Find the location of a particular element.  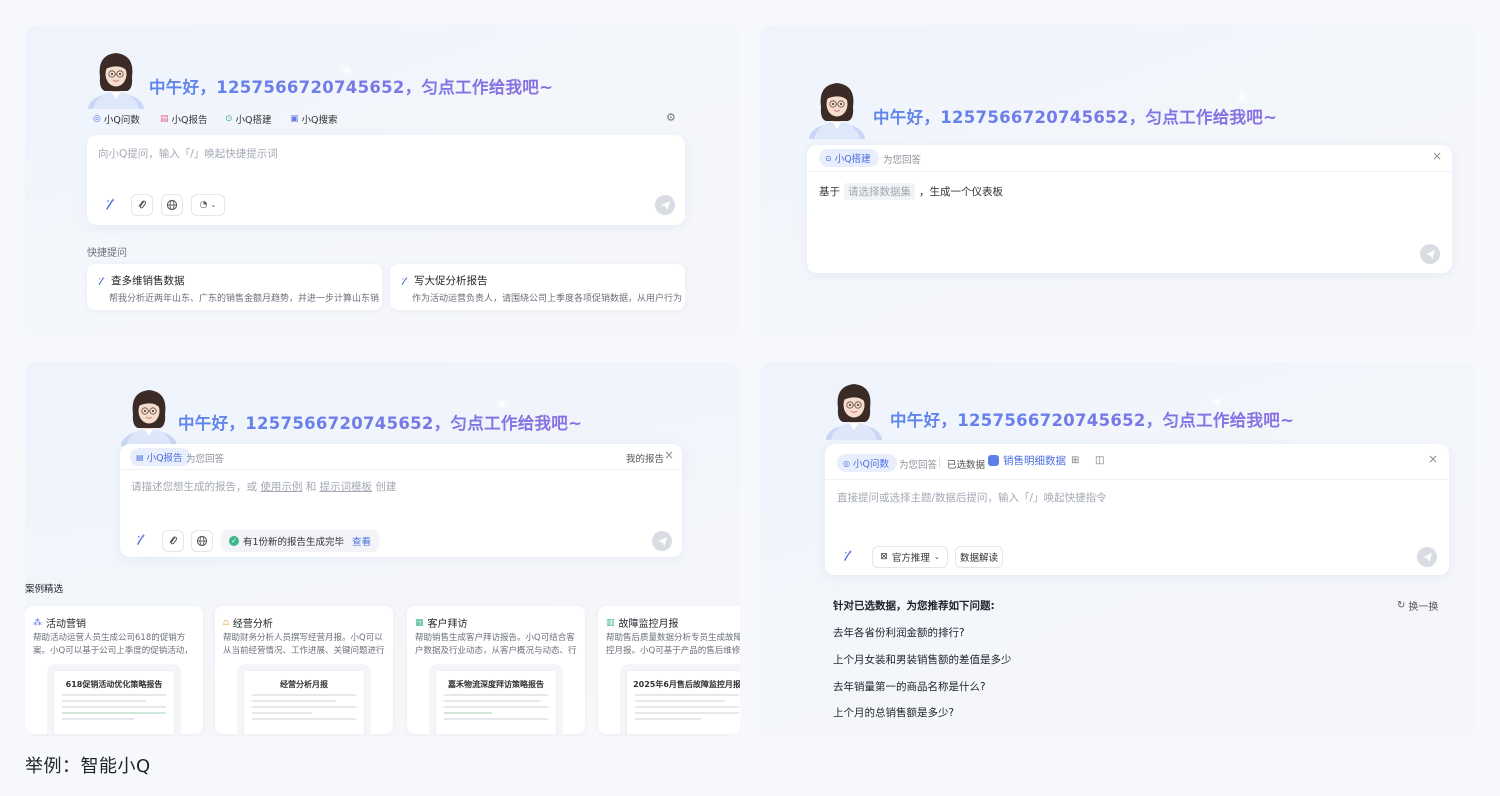

visit-icon: ▦ is located at coordinates (419, 622).